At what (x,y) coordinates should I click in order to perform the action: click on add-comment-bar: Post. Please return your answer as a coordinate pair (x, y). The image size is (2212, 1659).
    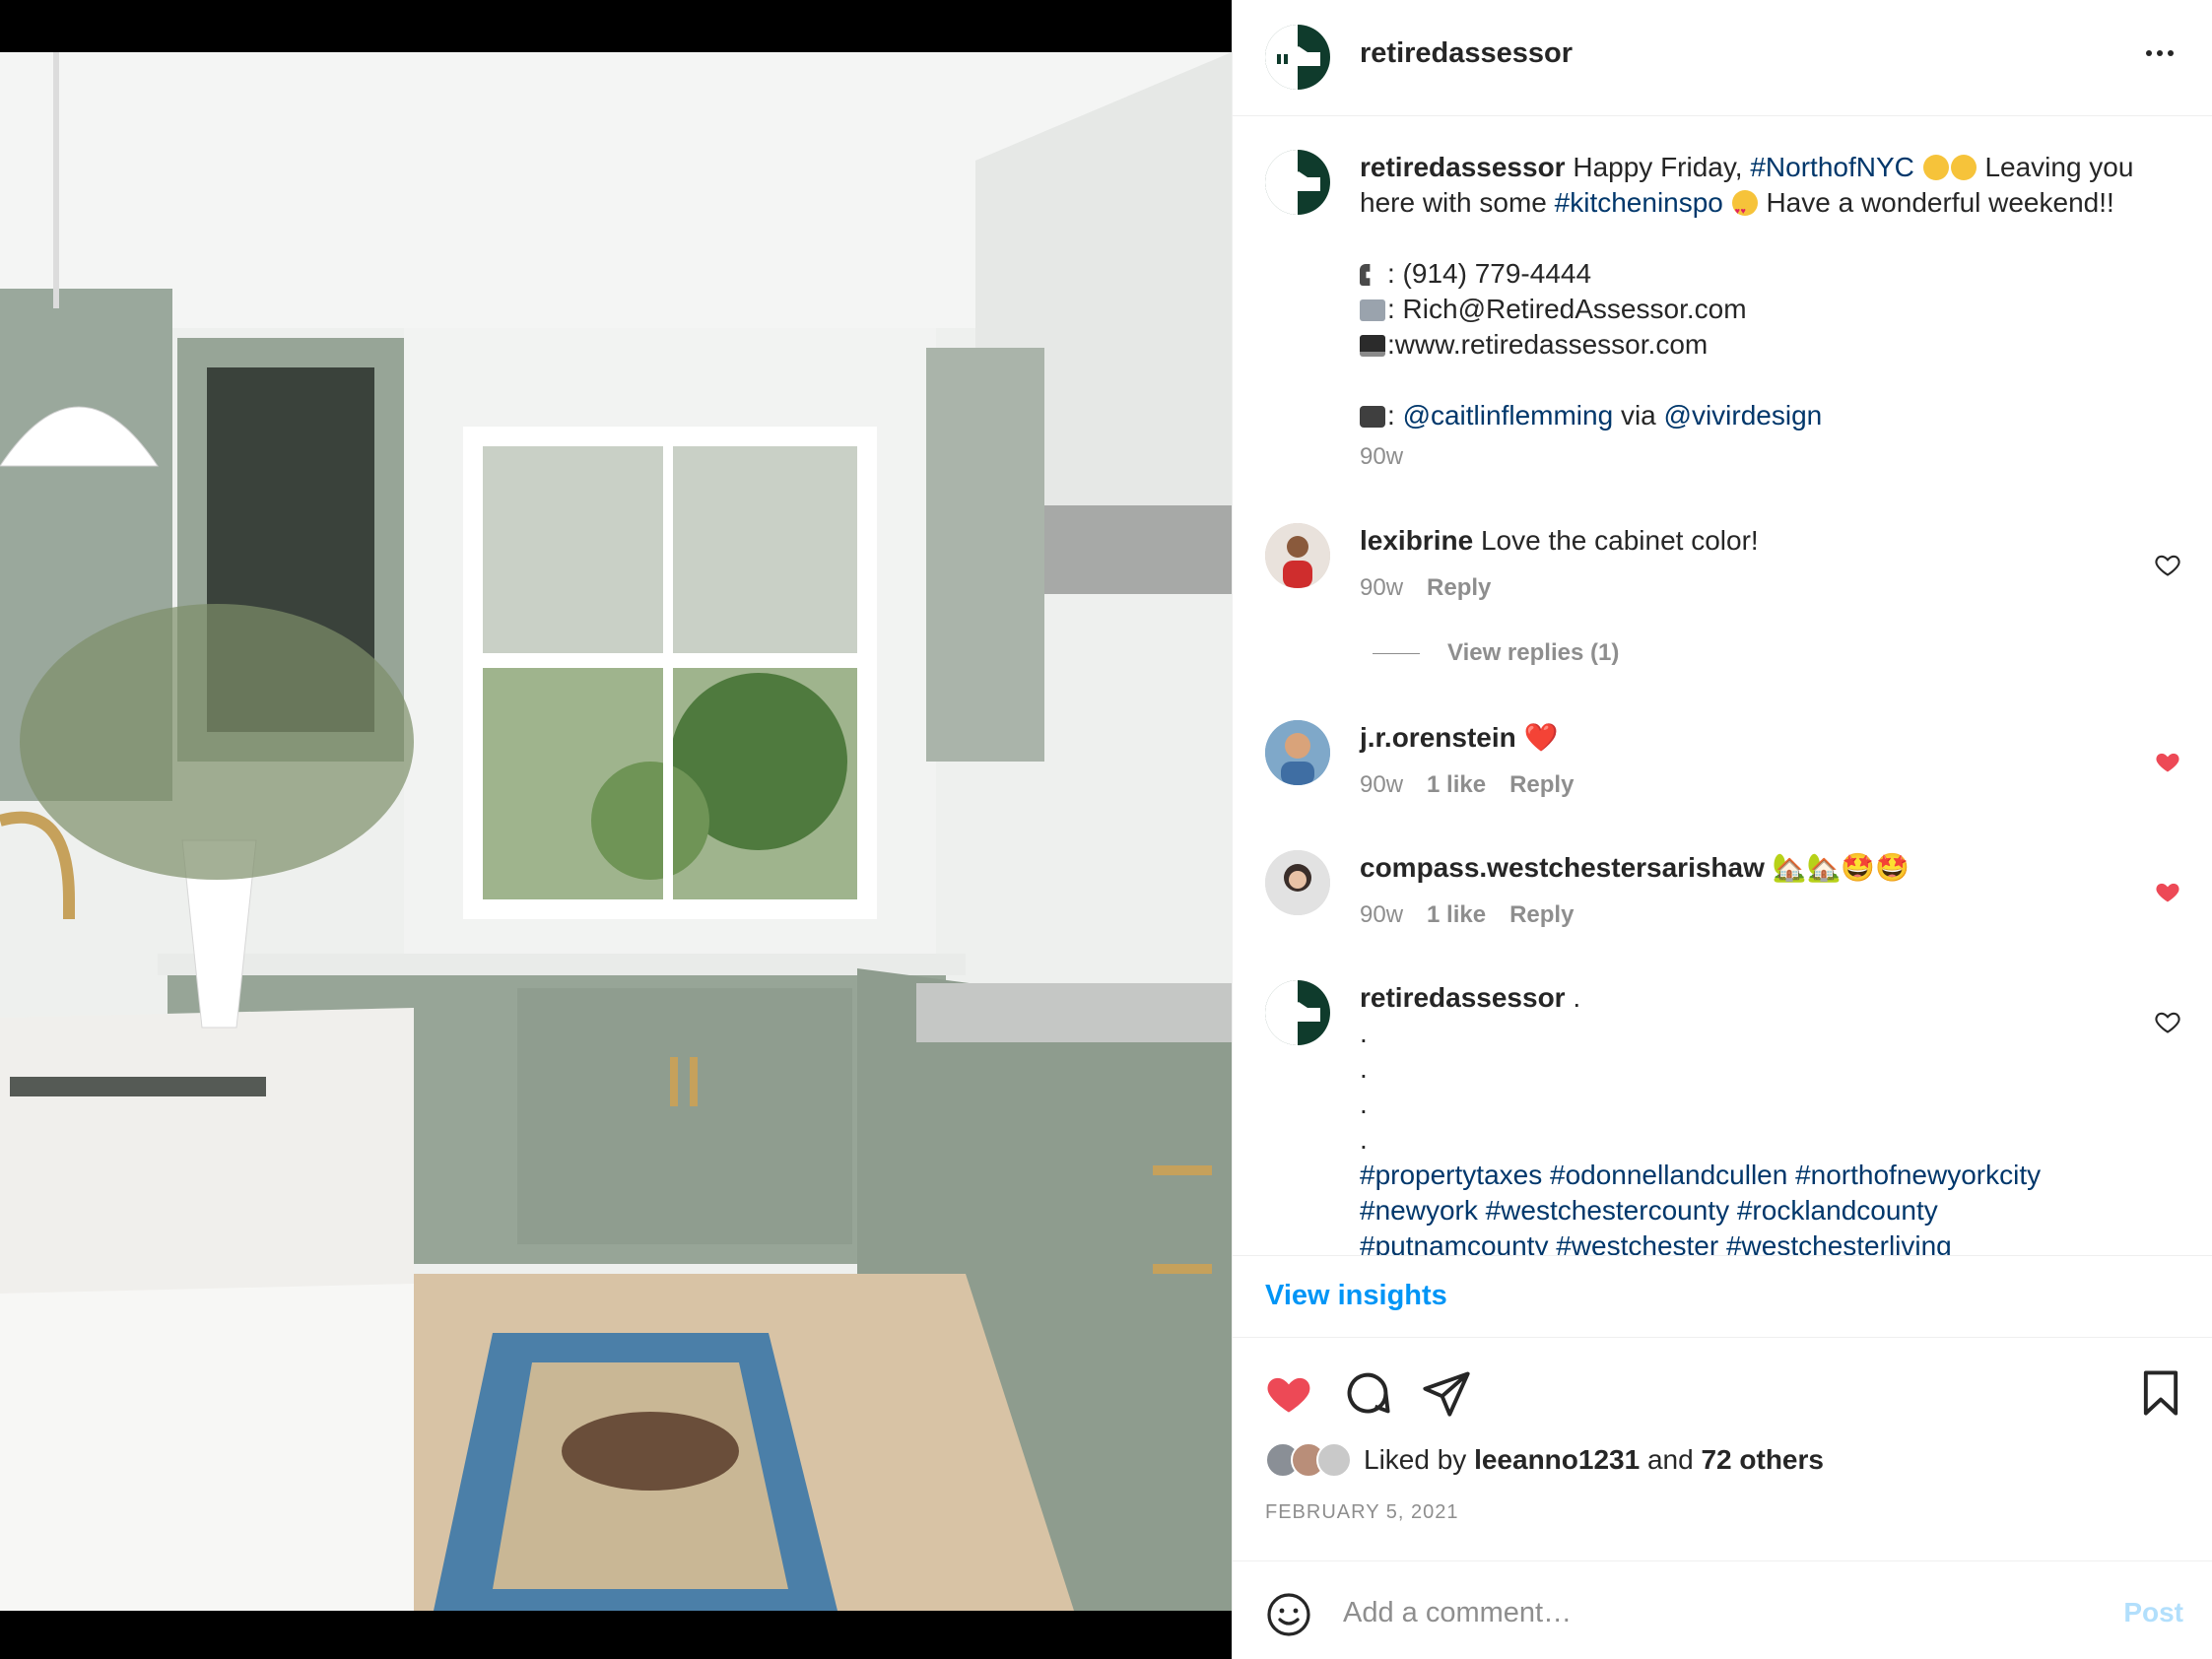
    Looking at the image, I should click on (1722, 1609).